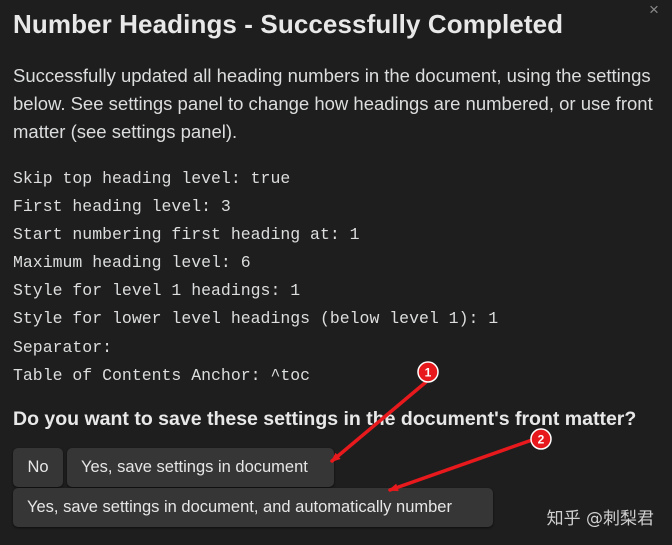 This screenshot has width=672, height=545. Describe the element at coordinates (38, 467) in the screenshot. I see `no-button: No` at that location.